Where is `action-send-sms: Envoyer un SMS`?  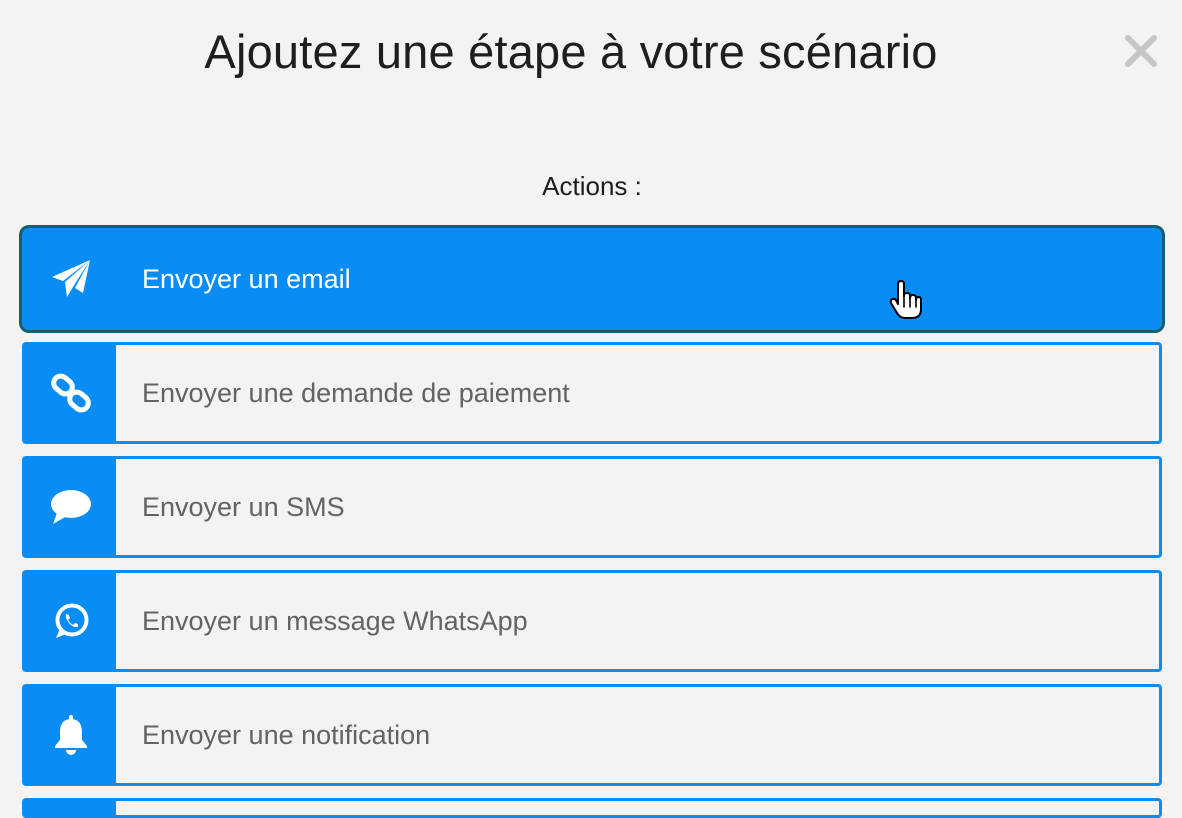 action-send-sms: Envoyer un SMS is located at coordinates (592, 507).